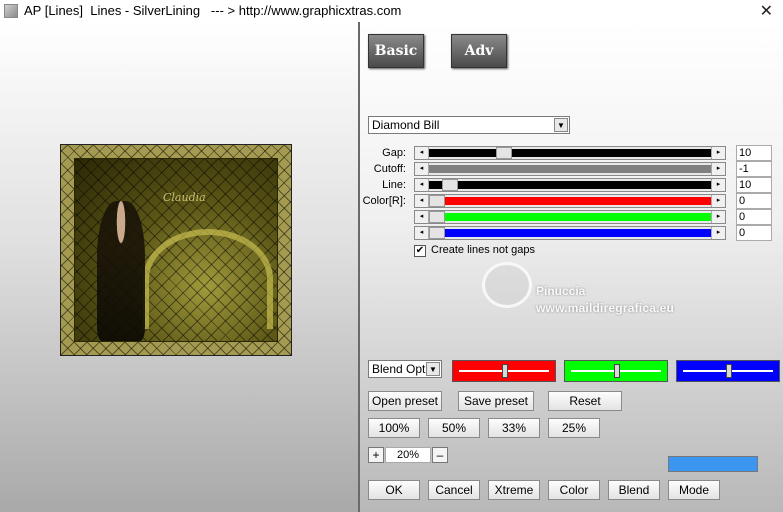 The image size is (783, 512). I want to click on zoom-level-field: 20%, so click(408, 455).